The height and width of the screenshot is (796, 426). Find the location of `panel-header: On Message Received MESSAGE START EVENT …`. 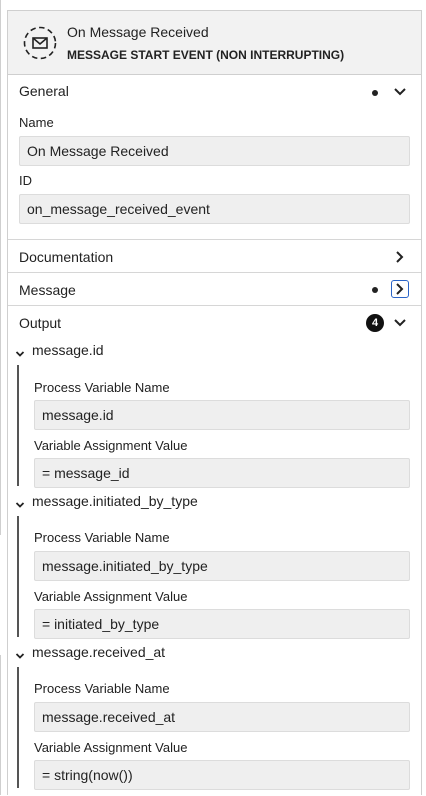

panel-header: On Message Received MESSAGE START EVENT … is located at coordinates (214, 43).